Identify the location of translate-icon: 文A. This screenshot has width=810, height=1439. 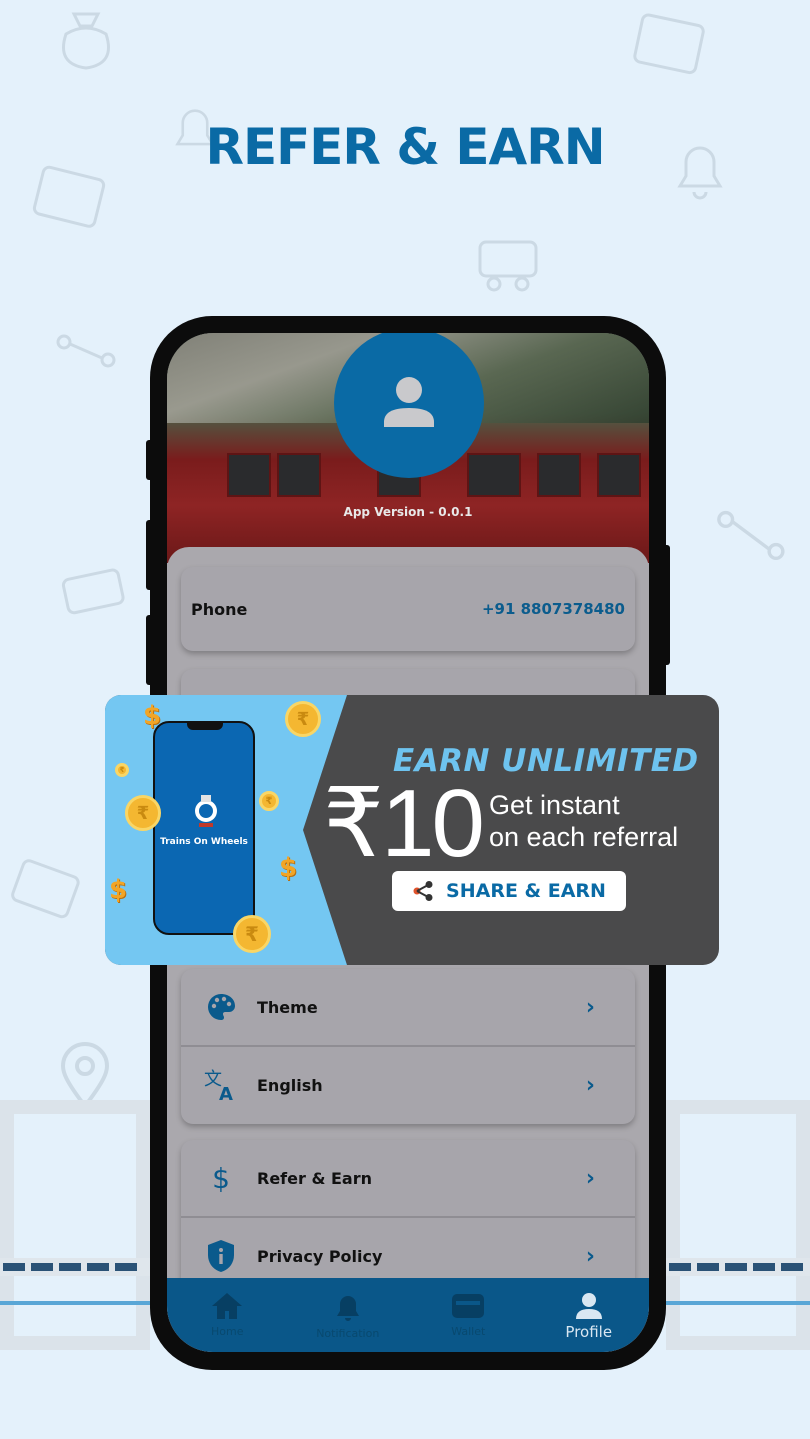
(221, 1085).